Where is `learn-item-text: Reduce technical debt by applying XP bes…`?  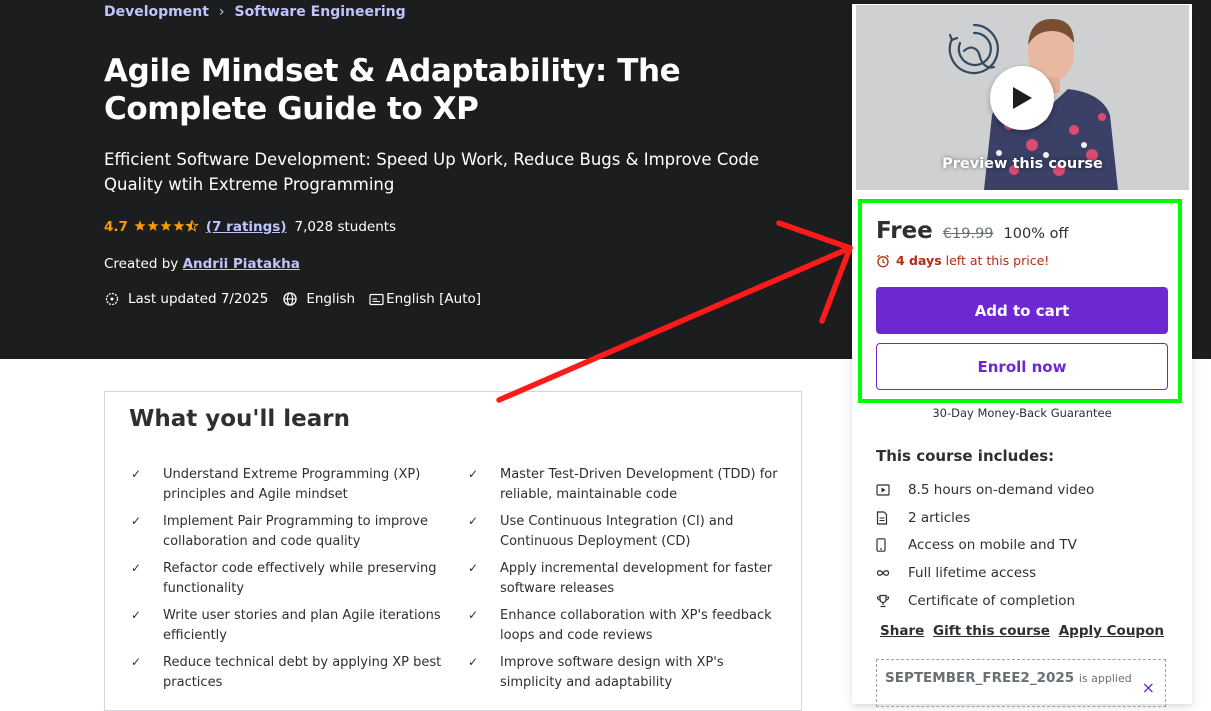 learn-item-text: Reduce technical debt by applying XP bes… is located at coordinates (302, 672).